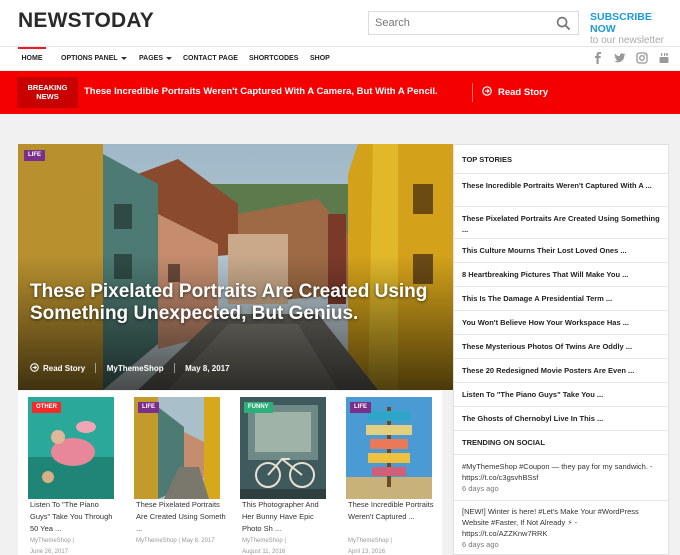  I want to click on nav-options-panel: OPTIONS PANEL, so click(94, 58).